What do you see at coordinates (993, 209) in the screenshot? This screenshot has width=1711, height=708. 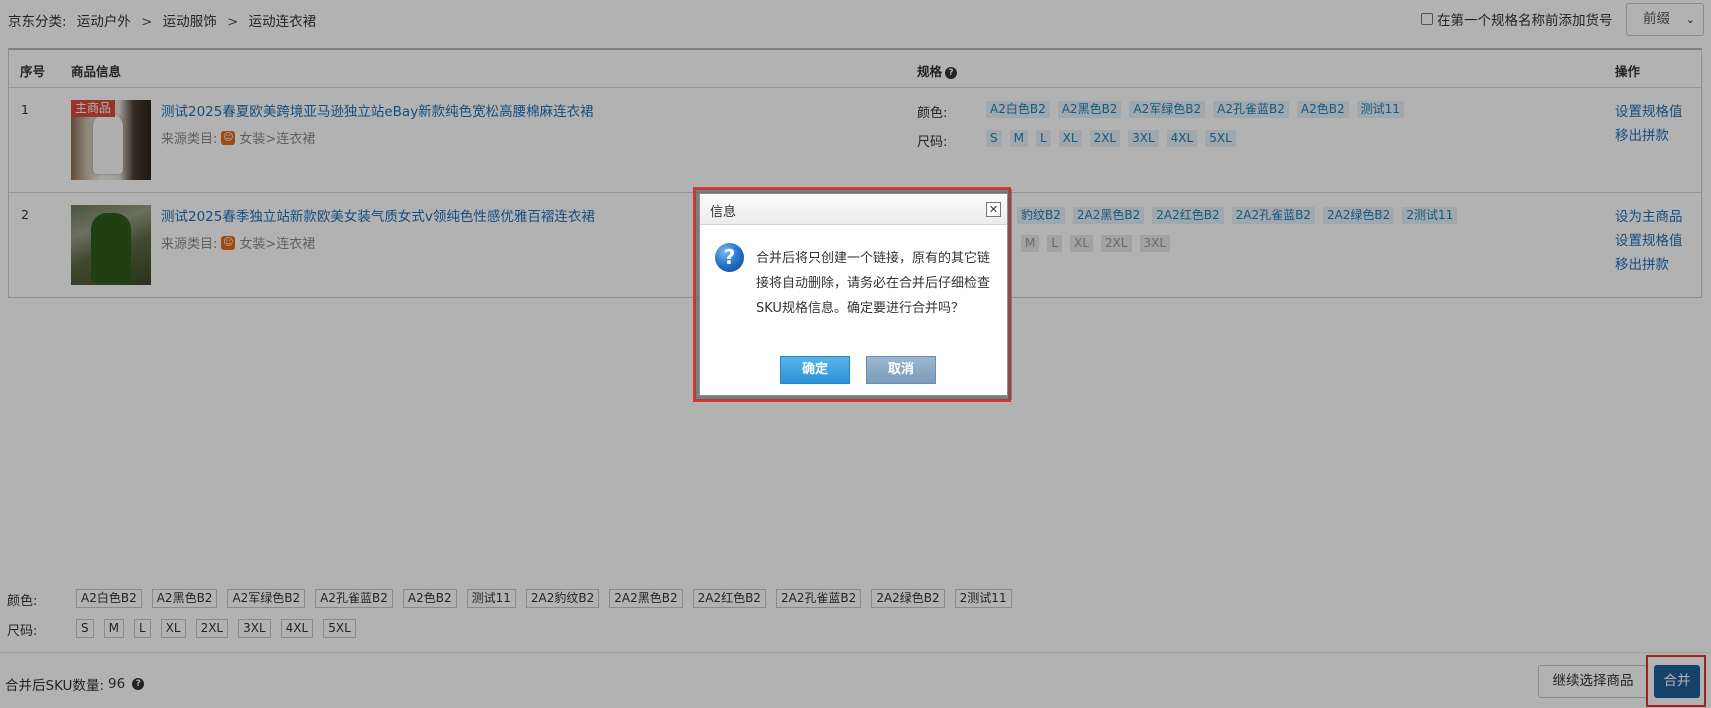 I see `close-icon: ✕` at bounding box center [993, 209].